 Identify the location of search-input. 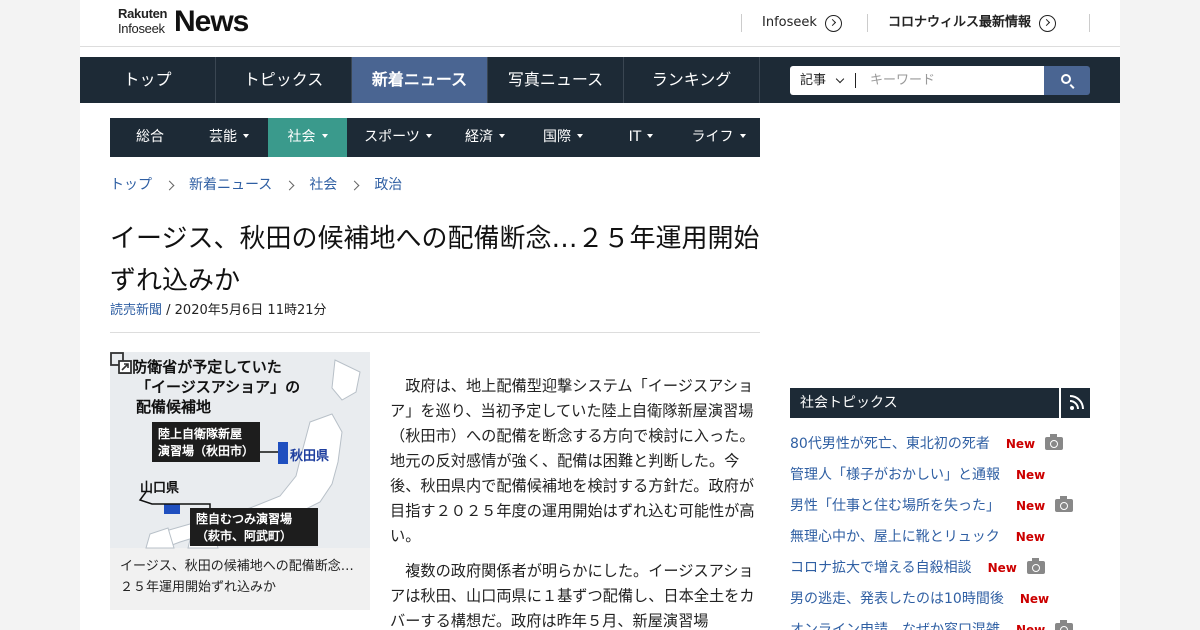
(951, 80).